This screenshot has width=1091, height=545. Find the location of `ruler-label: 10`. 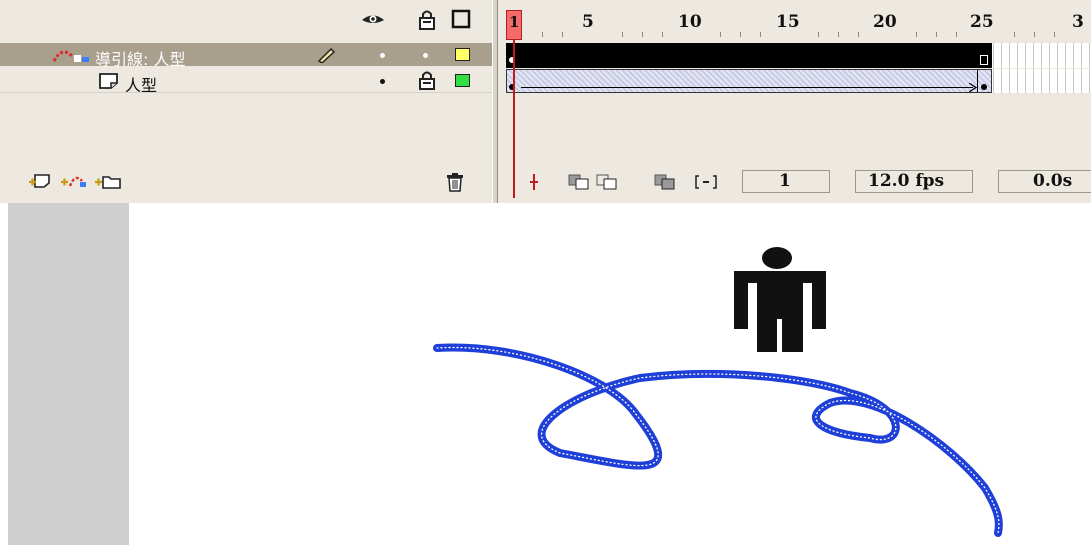

ruler-label: 10 is located at coordinates (690, 22).